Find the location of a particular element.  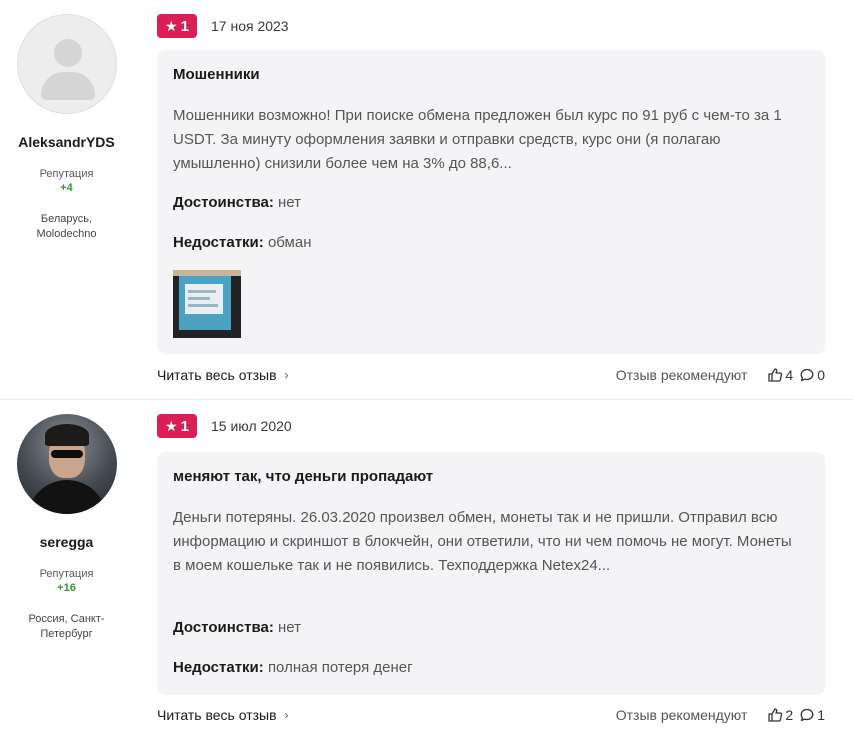

cons-value: полная потеря денег is located at coordinates (340, 667).